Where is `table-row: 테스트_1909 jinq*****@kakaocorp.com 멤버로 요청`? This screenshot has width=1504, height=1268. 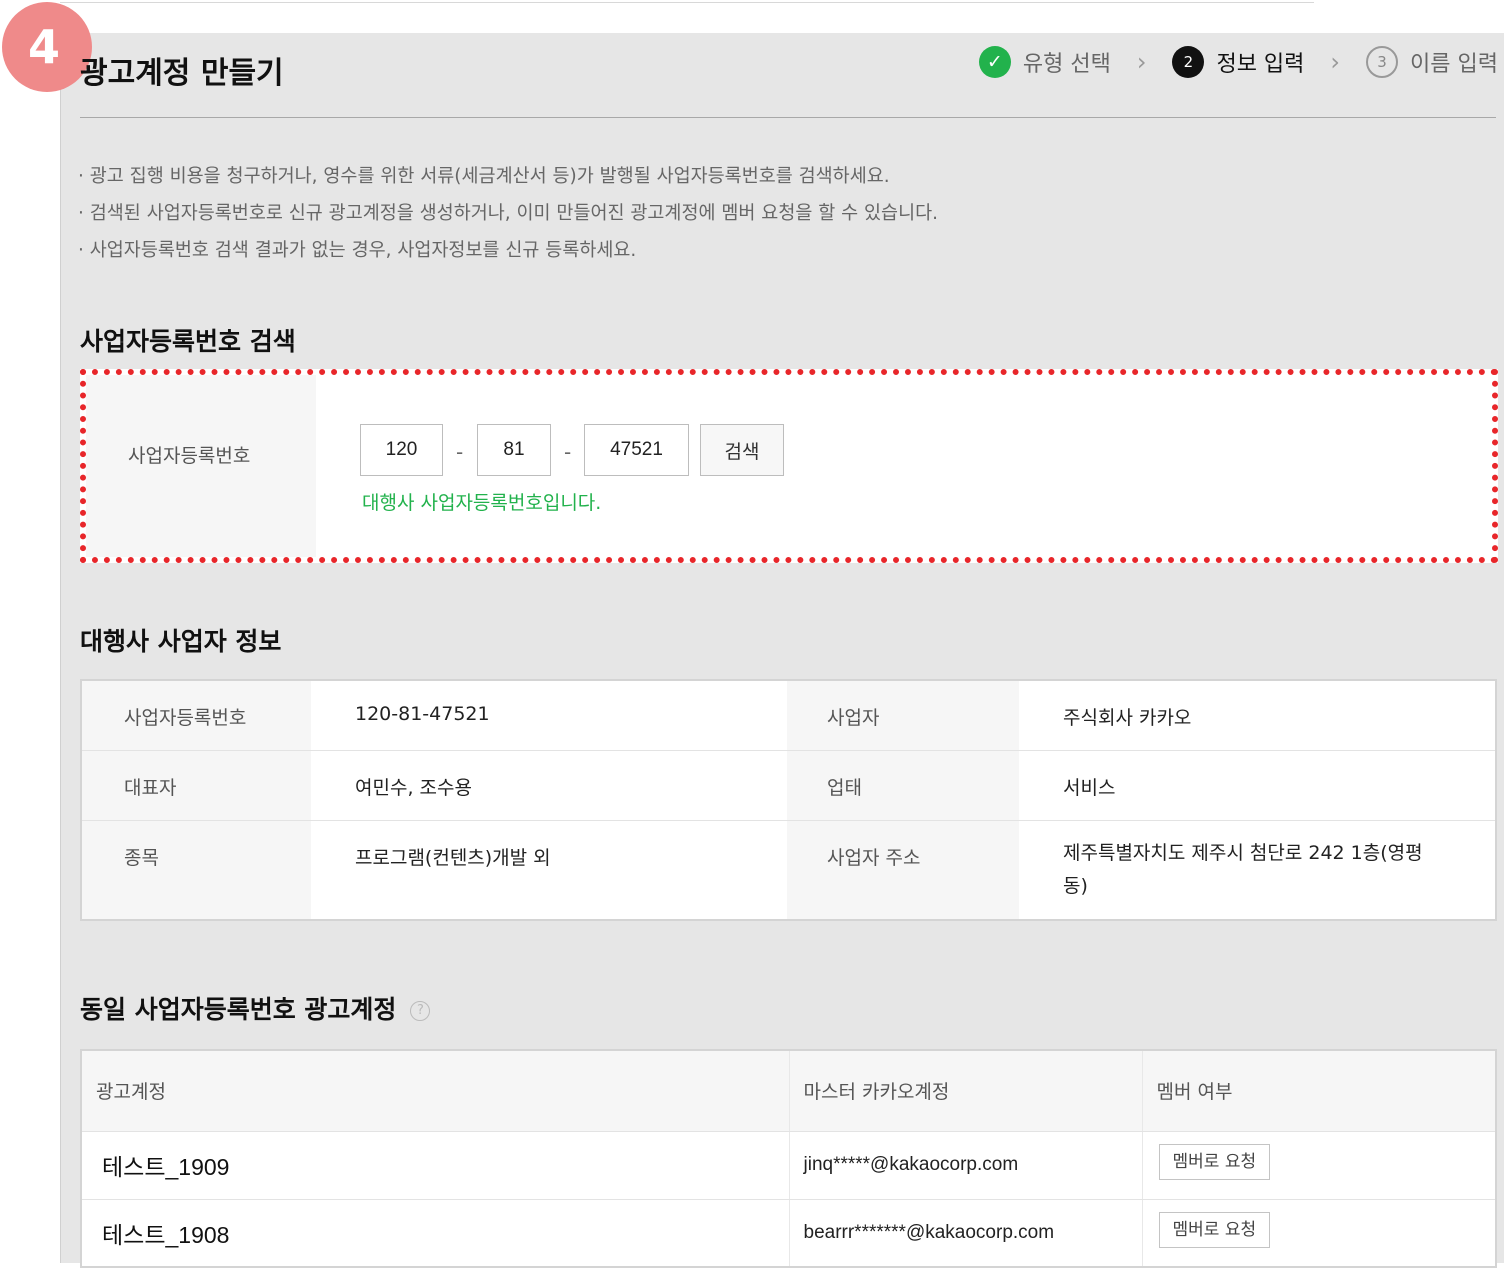
table-row: 테스트_1909 jinq*****@kakaocorp.com 멤버로 요청 is located at coordinates (789, 1165).